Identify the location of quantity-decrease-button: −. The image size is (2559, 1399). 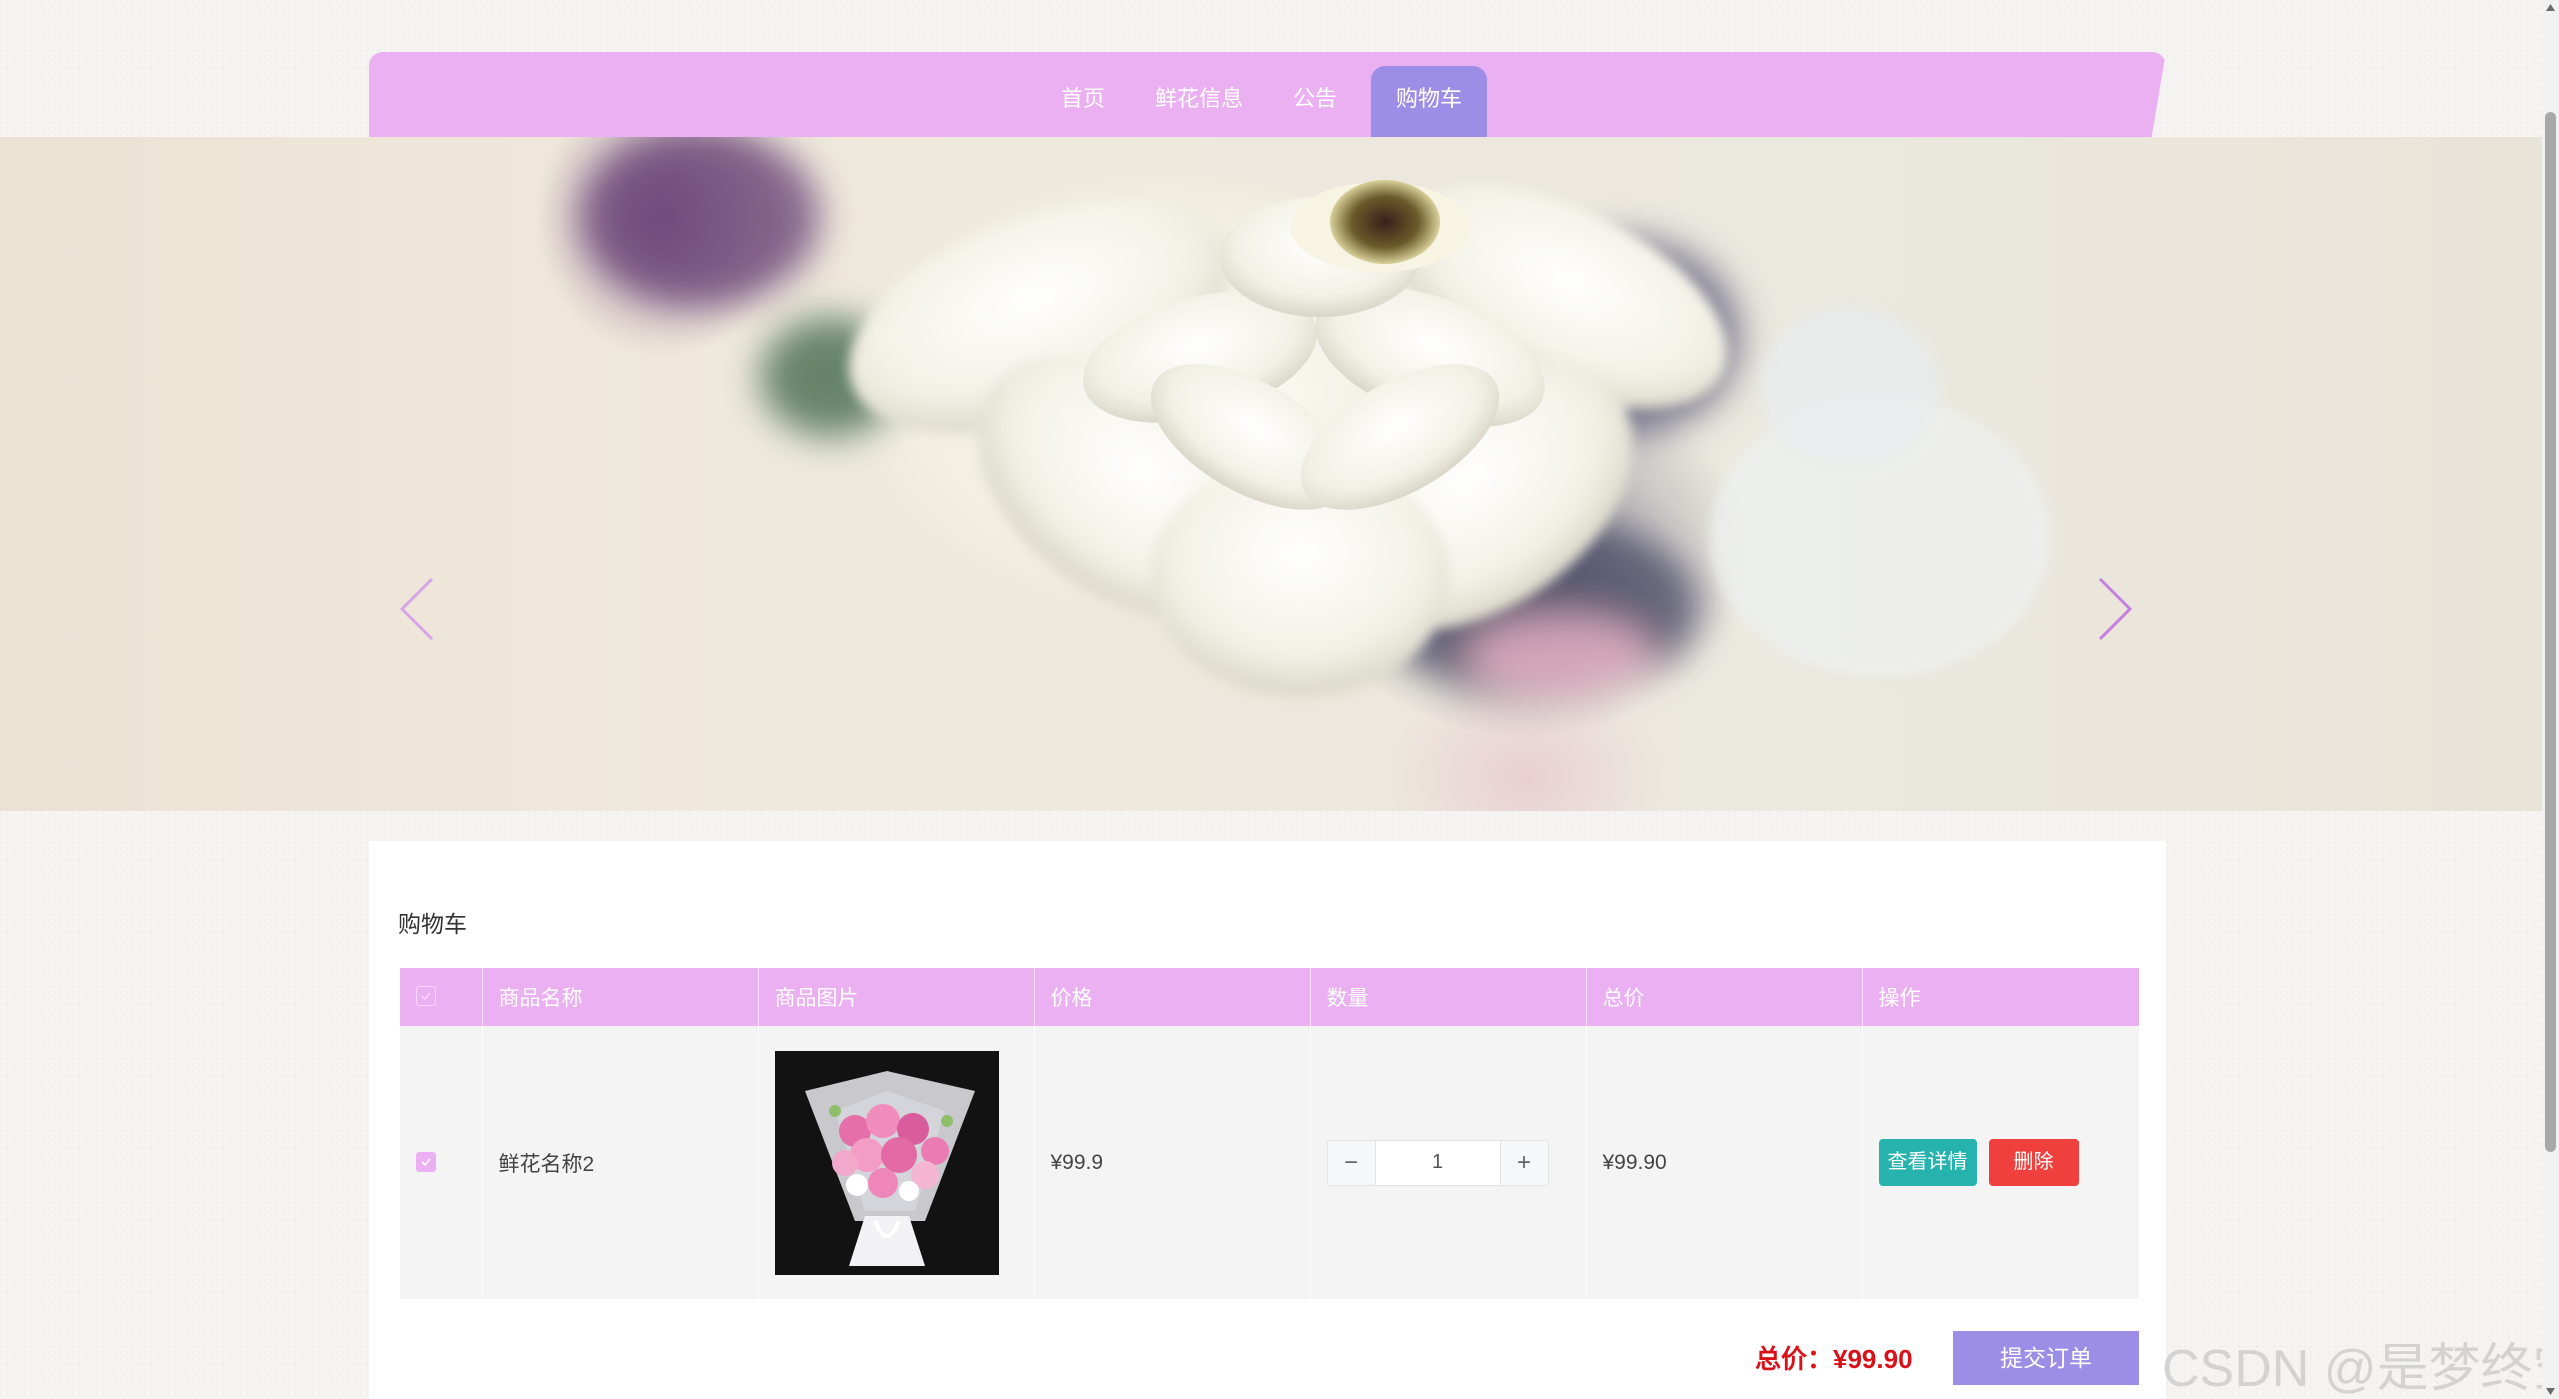
(1351, 1162).